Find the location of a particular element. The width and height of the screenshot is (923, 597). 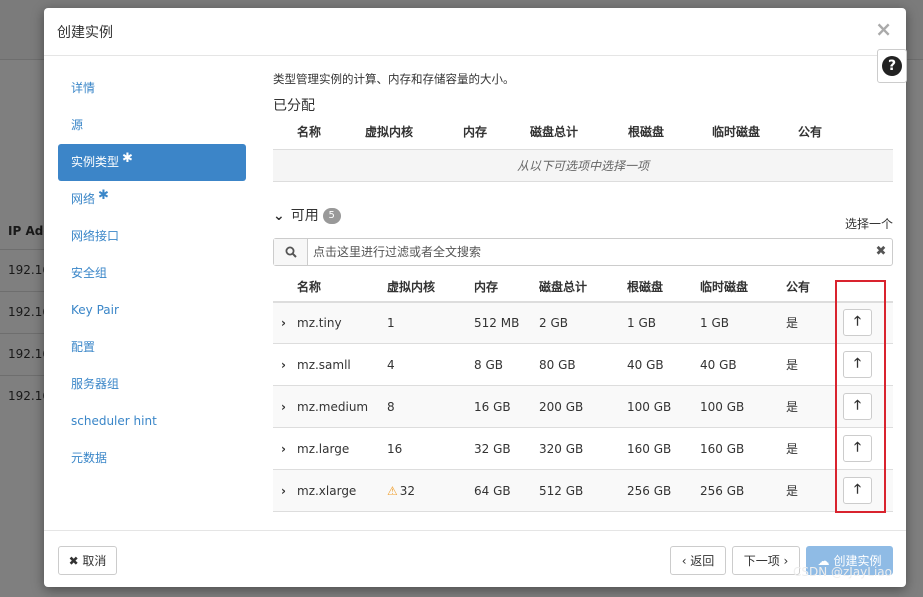

flavor-total-disk: 80 GB is located at coordinates (583, 364).